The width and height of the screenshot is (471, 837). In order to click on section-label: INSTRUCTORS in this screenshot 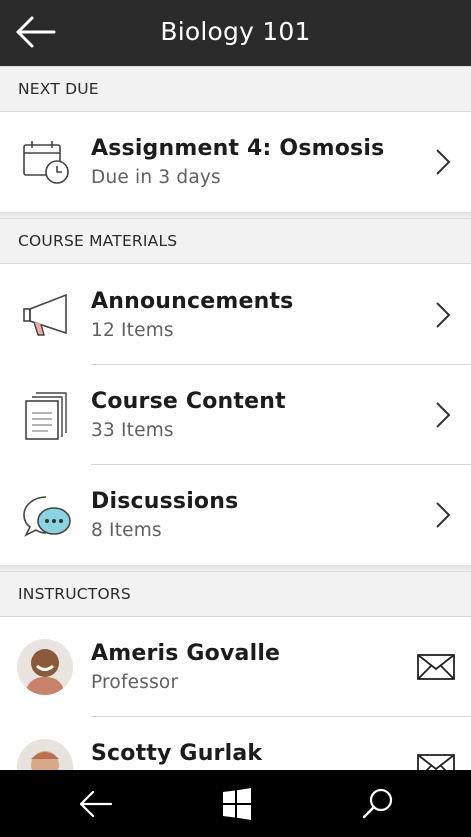, I will do `click(74, 594)`.